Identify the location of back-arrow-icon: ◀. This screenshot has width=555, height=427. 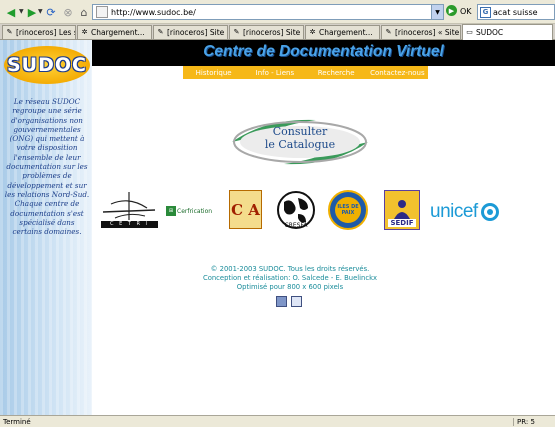
(11, 12).